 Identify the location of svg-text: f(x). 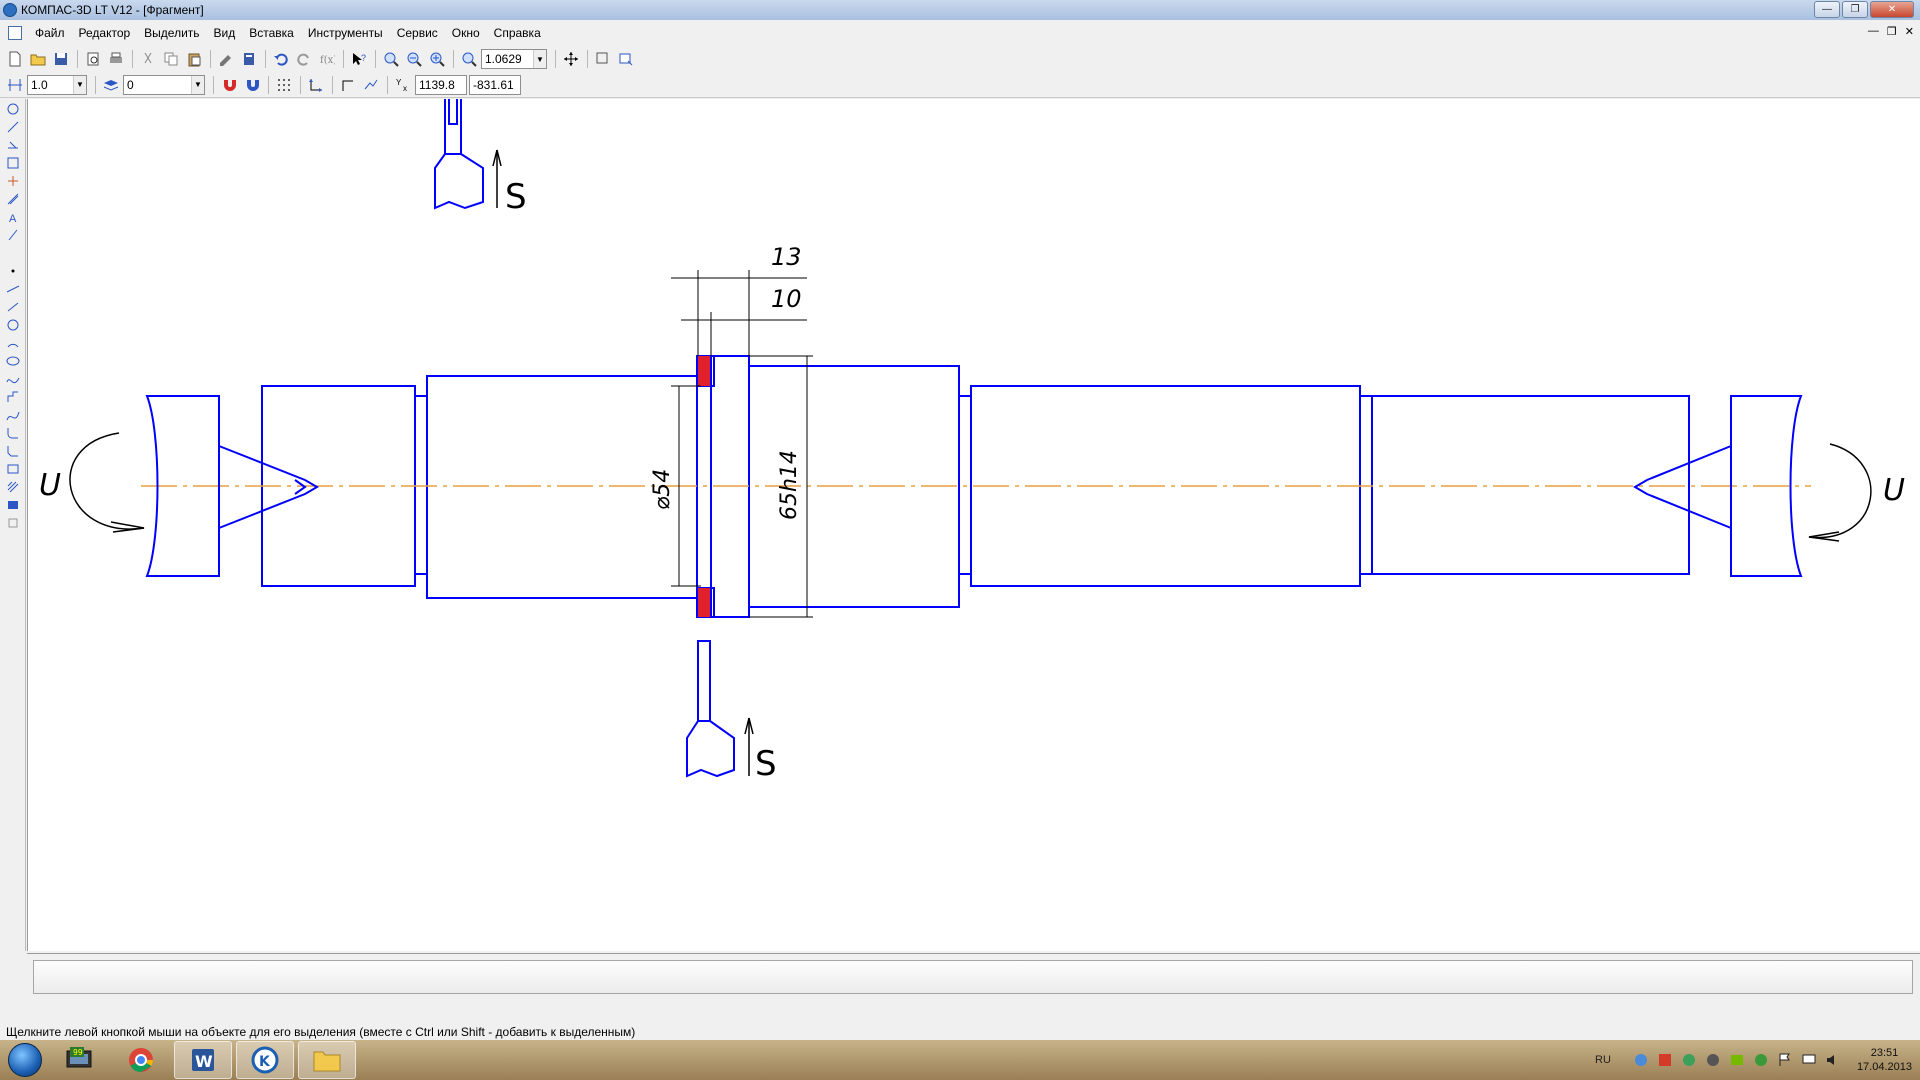
(327, 60).